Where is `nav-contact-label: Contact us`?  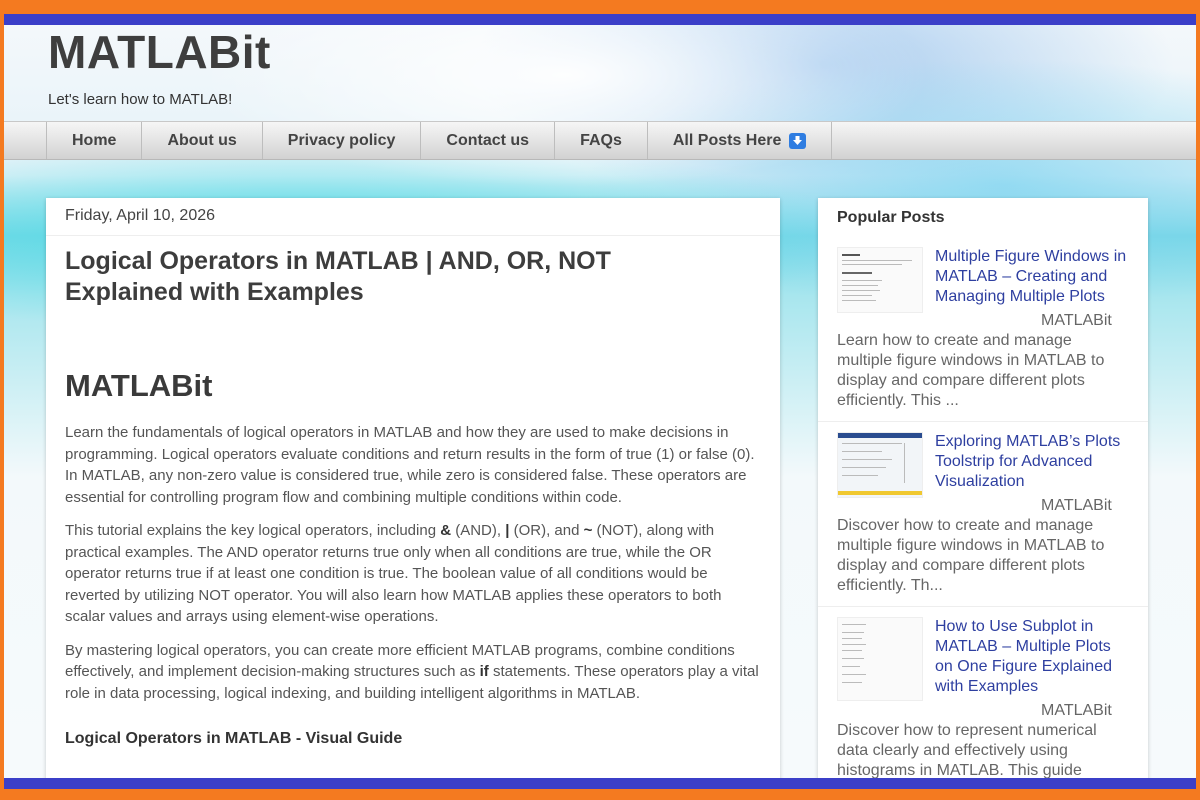 nav-contact-label: Contact us is located at coordinates (488, 140).